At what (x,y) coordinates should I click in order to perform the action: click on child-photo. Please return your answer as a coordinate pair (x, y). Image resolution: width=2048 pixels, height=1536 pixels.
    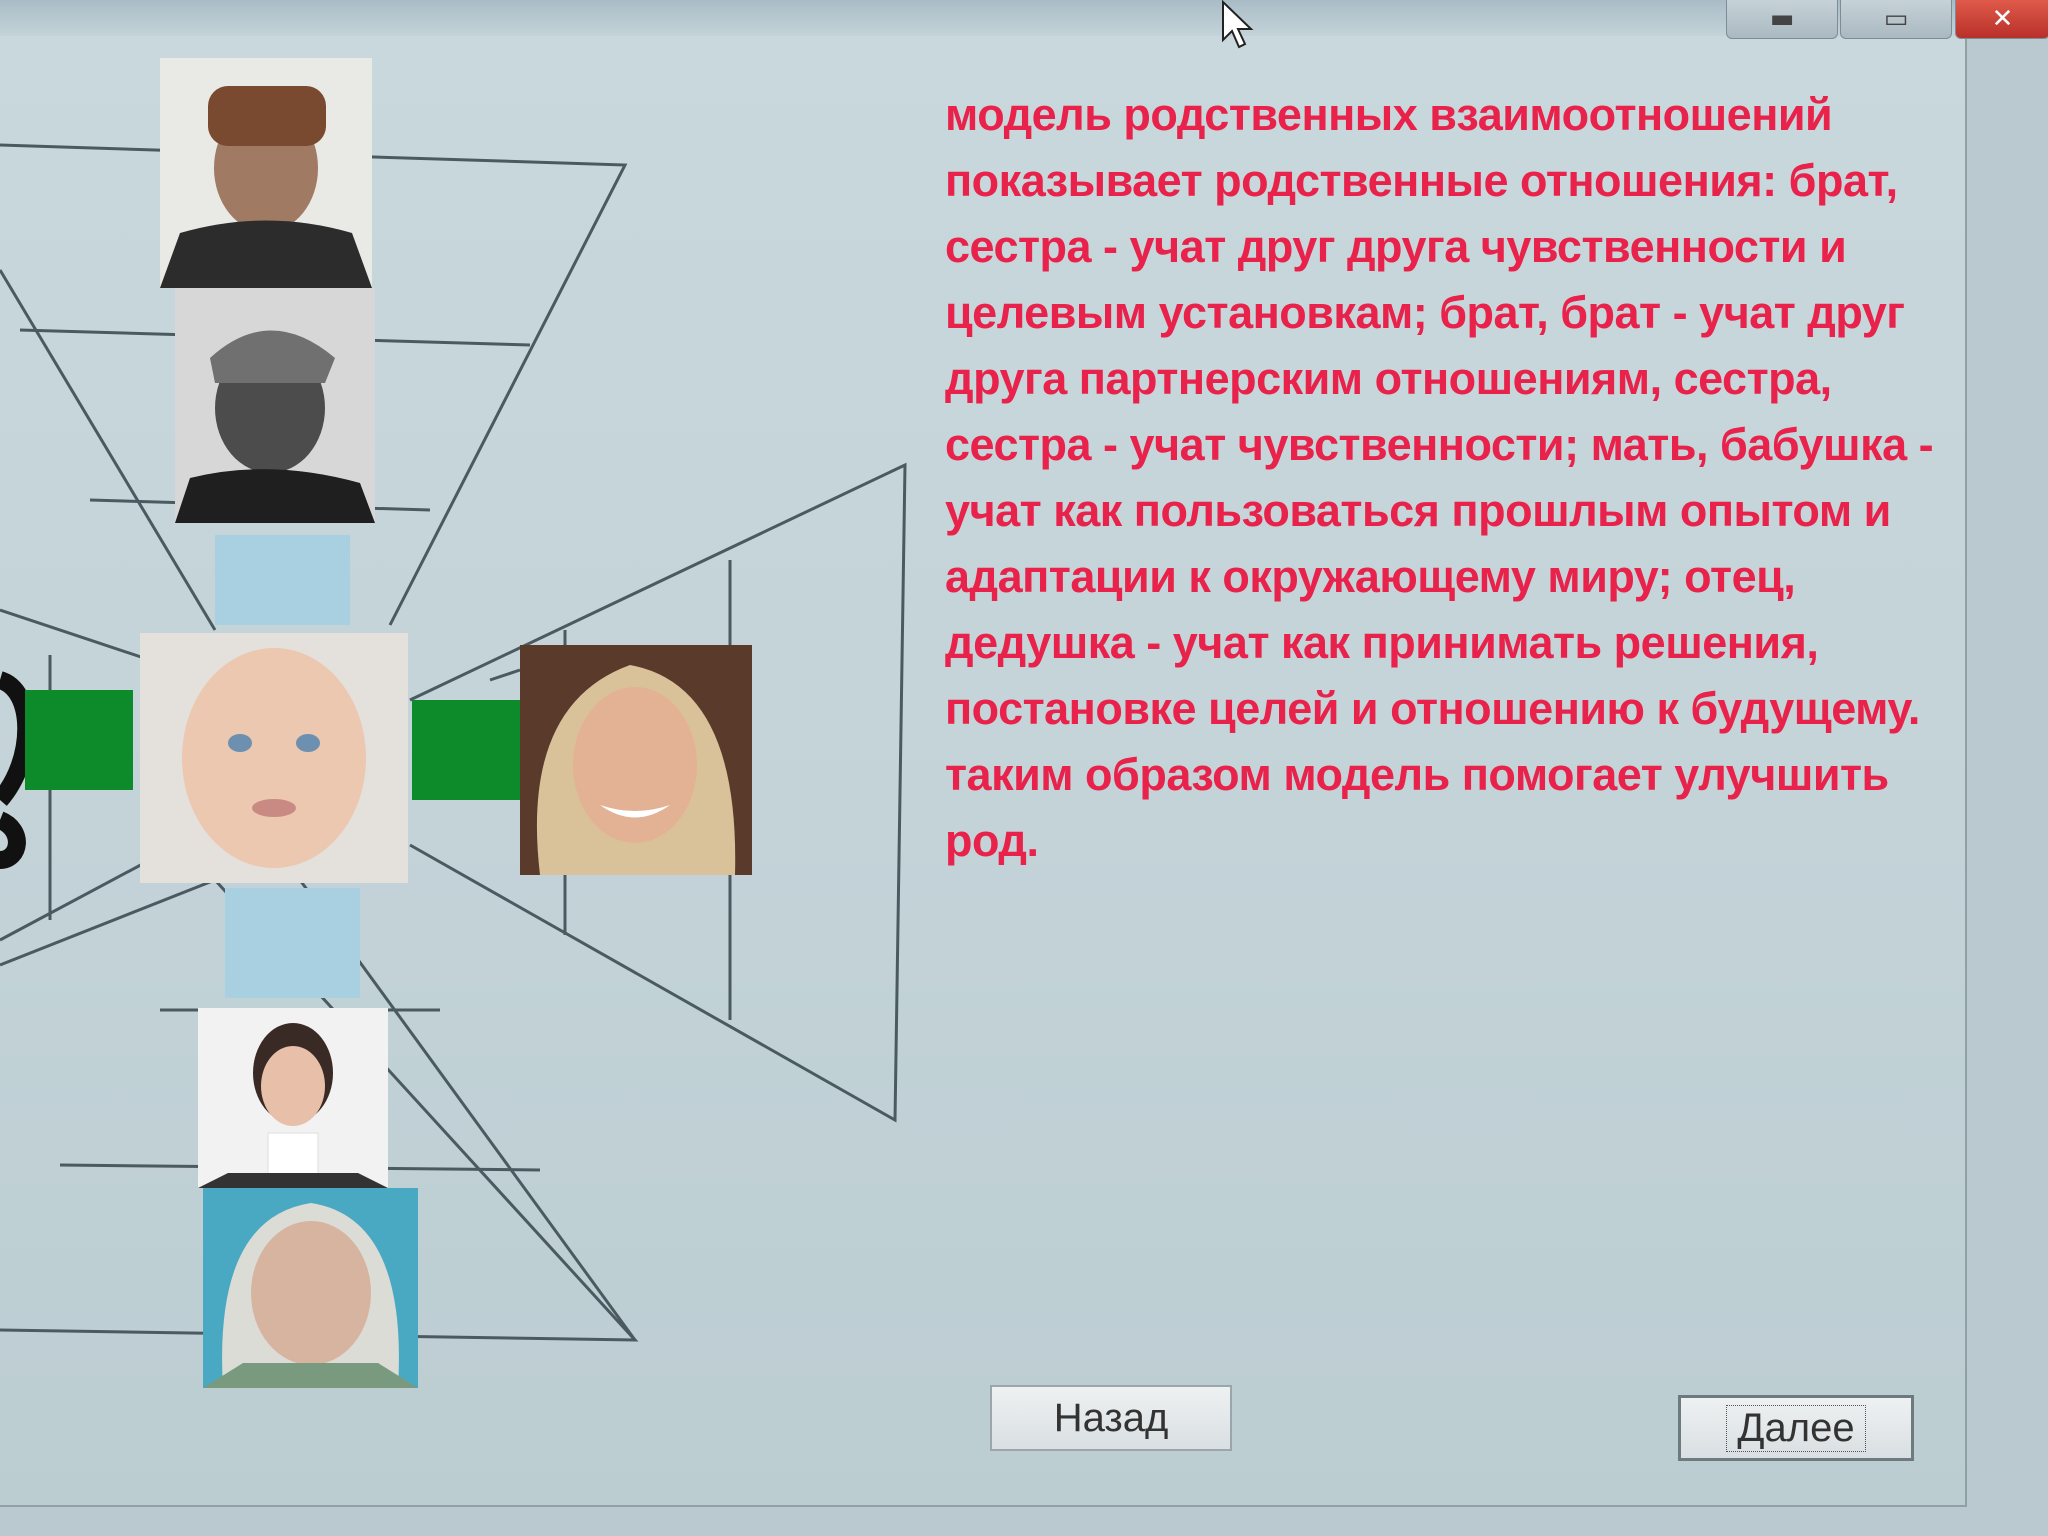
    Looking at the image, I should click on (274, 758).